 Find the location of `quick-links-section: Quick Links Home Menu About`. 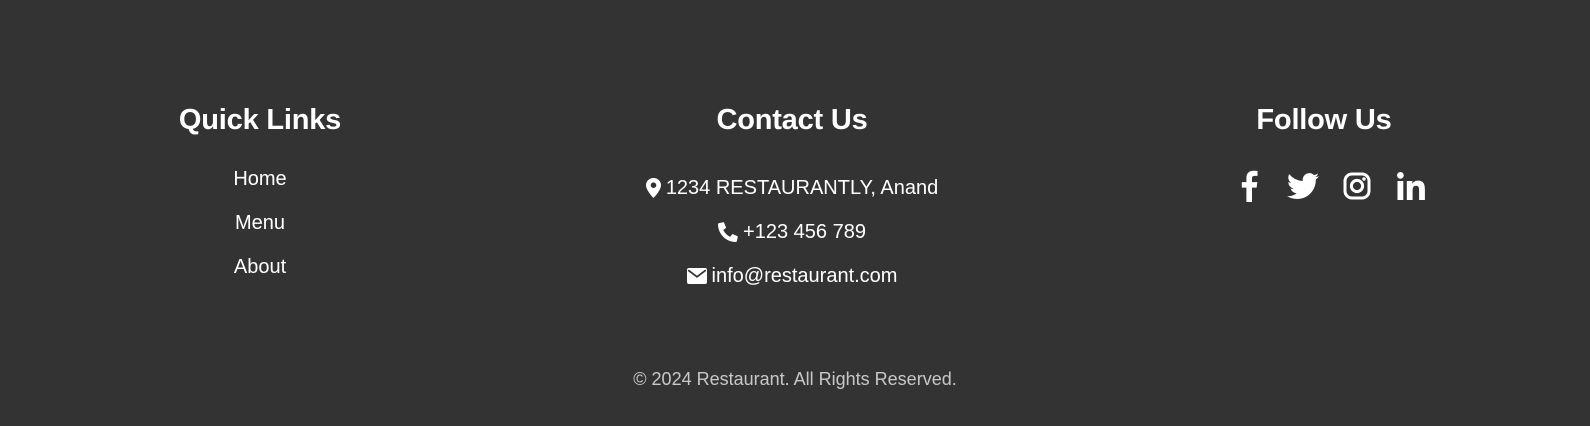

quick-links-section: Quick Links Home Menu About is located at coordinates (260, 198).